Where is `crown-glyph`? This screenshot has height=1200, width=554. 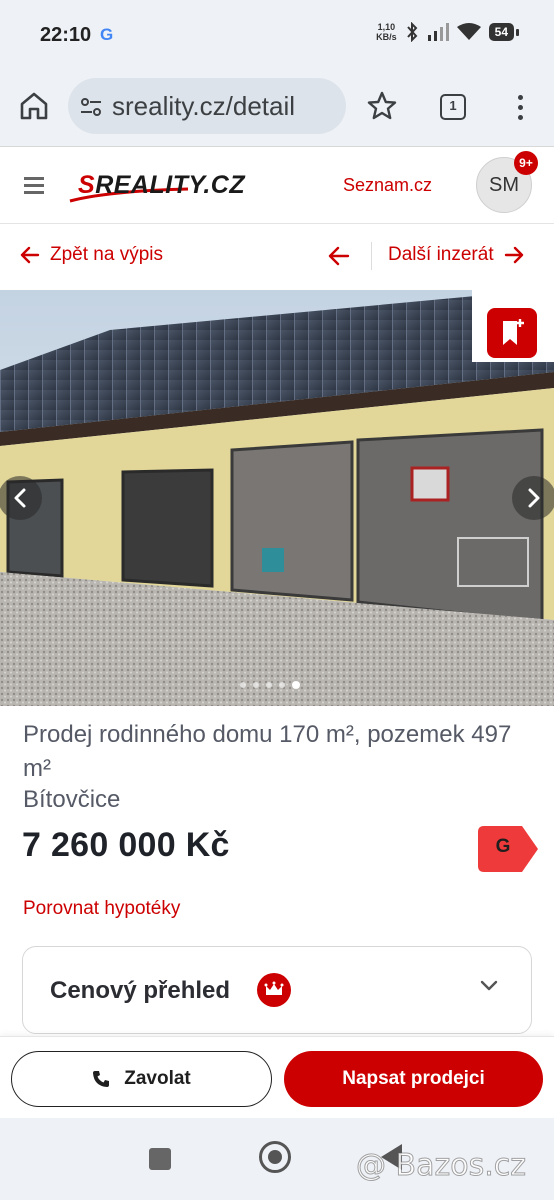
crown-glyph is located at coordinates (274, 988).